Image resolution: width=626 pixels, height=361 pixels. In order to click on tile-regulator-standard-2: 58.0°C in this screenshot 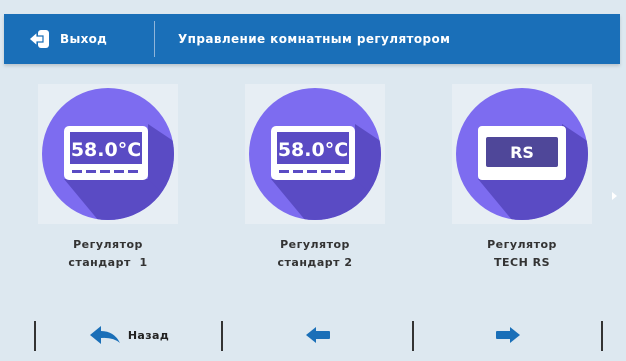, I will do `click(315, 154)`.